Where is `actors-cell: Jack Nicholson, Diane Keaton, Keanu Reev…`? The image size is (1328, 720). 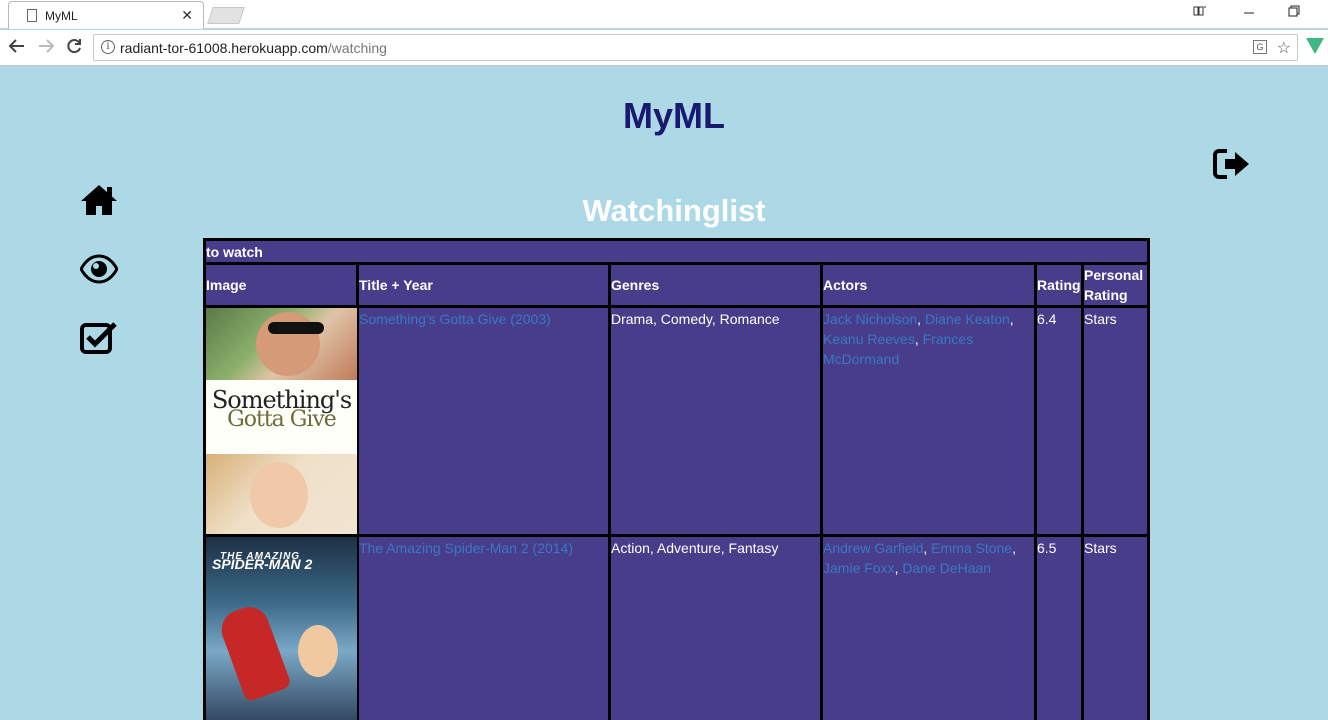 actors-cell: Jack Nicholson, Diane Keaton, Keanu Reev… is located at coordinates (928, 421).